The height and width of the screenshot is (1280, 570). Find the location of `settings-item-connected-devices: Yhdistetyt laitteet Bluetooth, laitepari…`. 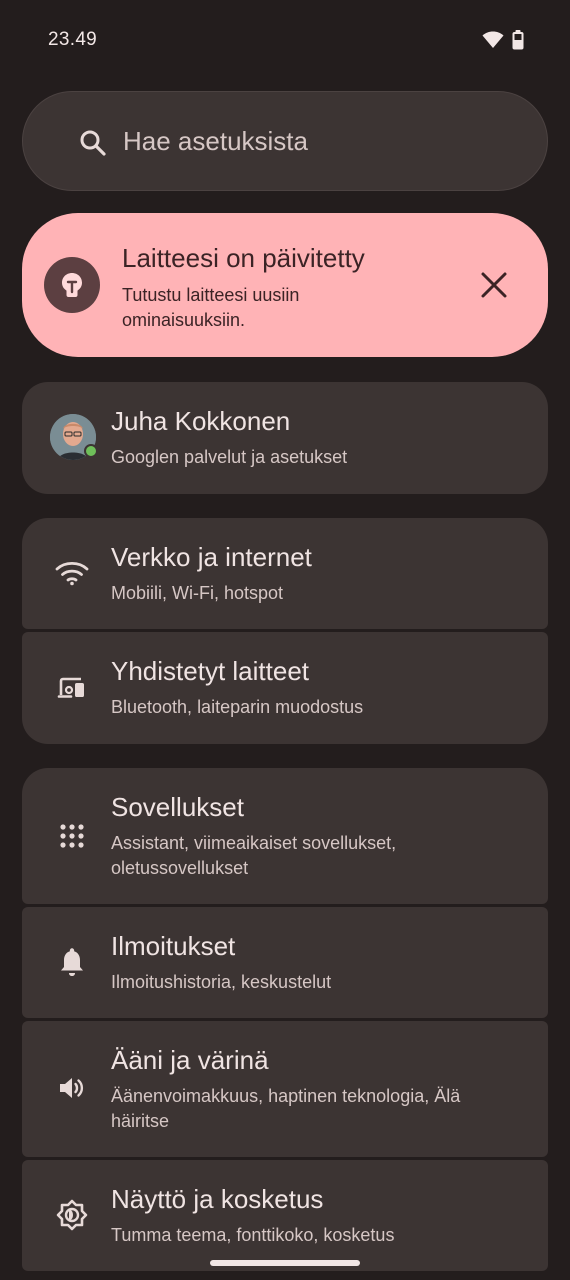

settings-item-connected-devices: Yhdistetyt laitteet Bluetooth, laitepari… is located at coordinates (285, 688).